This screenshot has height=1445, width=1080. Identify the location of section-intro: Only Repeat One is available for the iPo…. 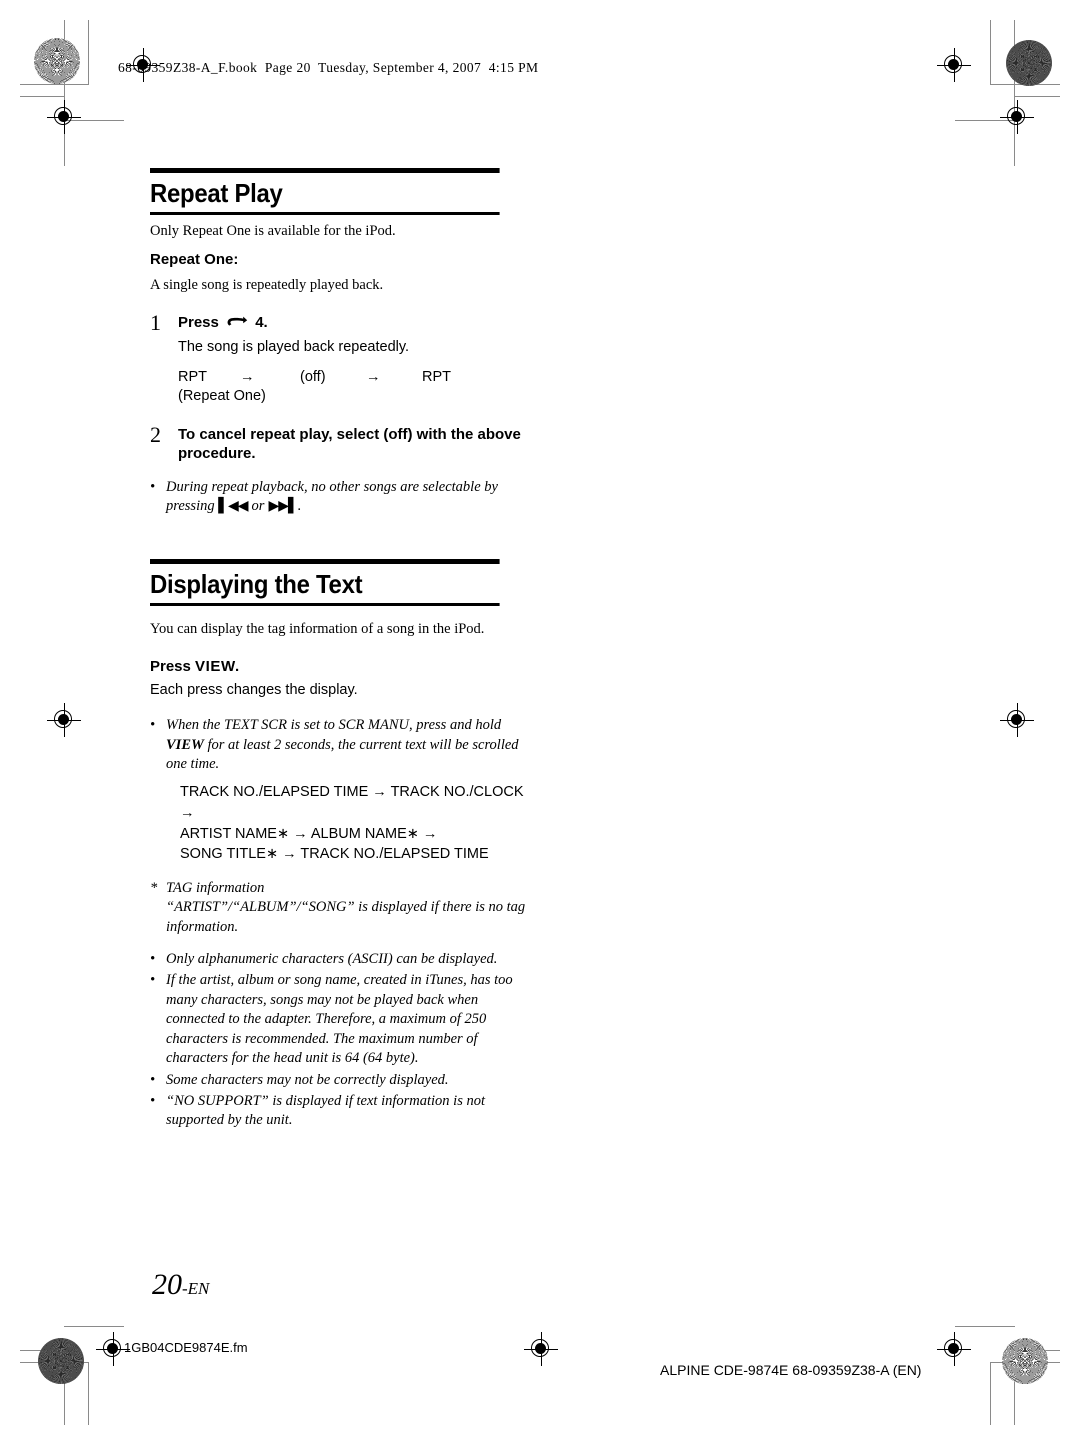
(273, 231).